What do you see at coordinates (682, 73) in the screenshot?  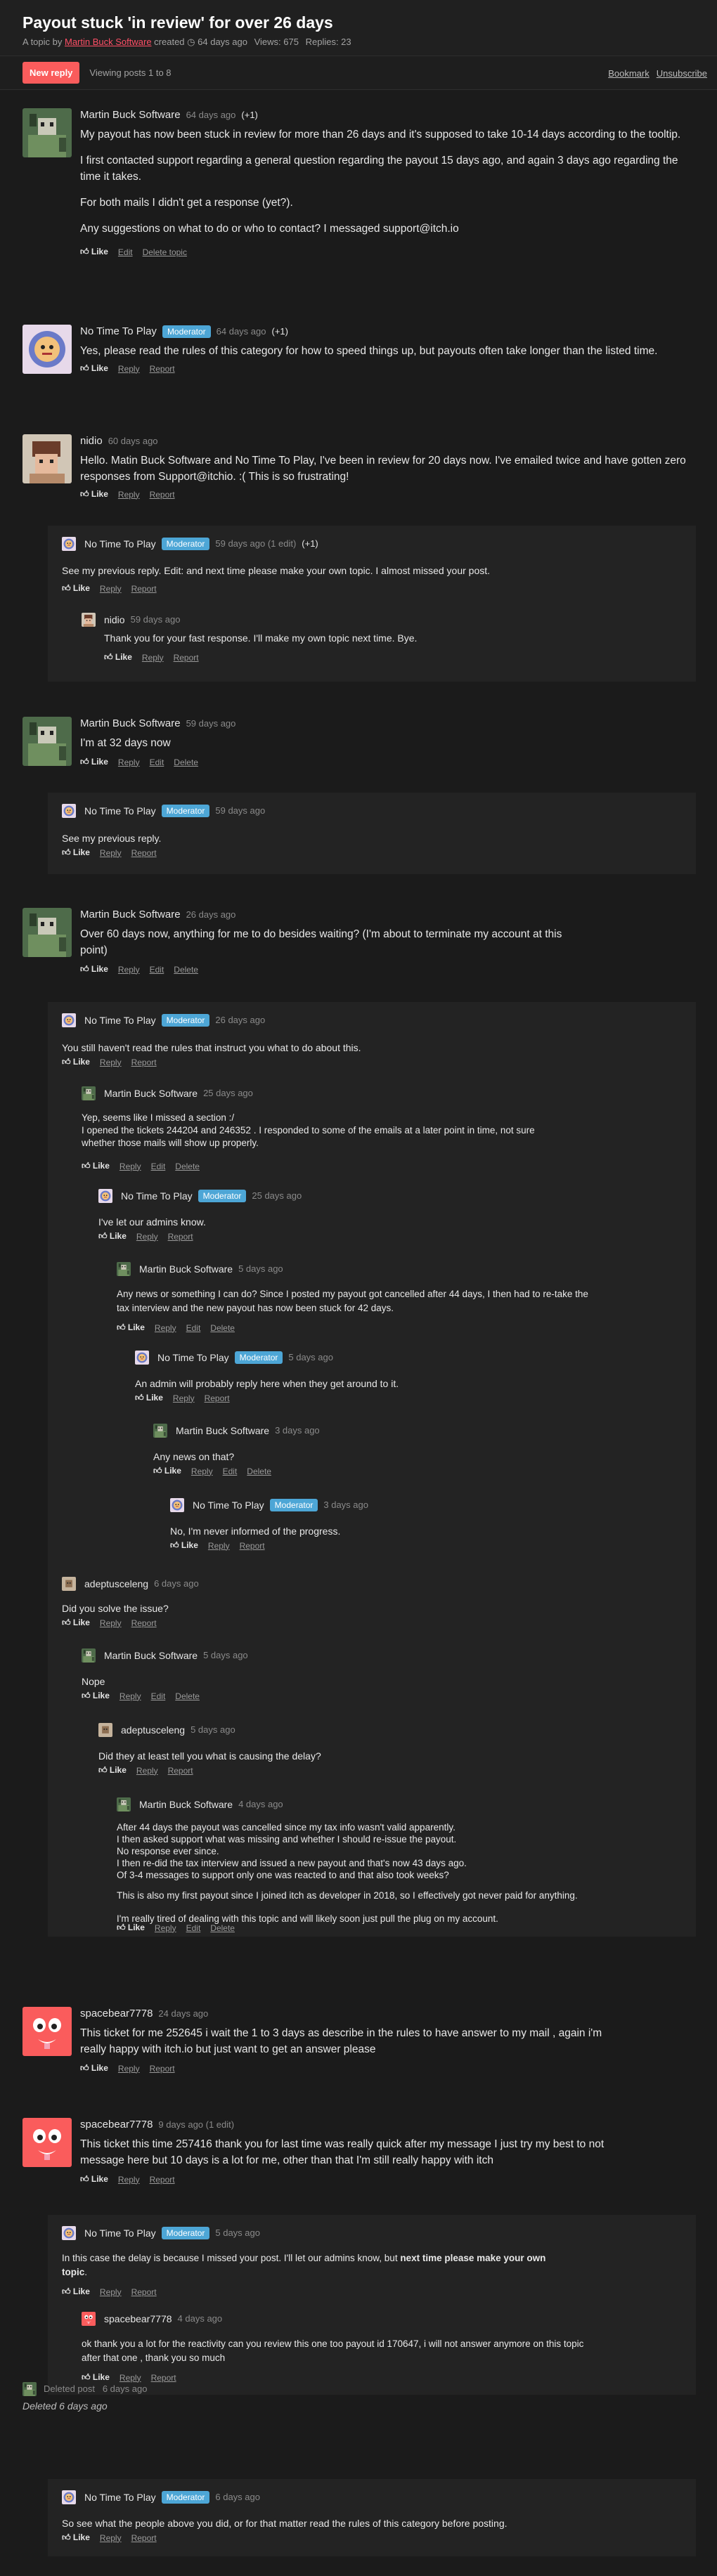 I see `unsubscribe-link: Unsubscribe` at bounding box center [682, 73].